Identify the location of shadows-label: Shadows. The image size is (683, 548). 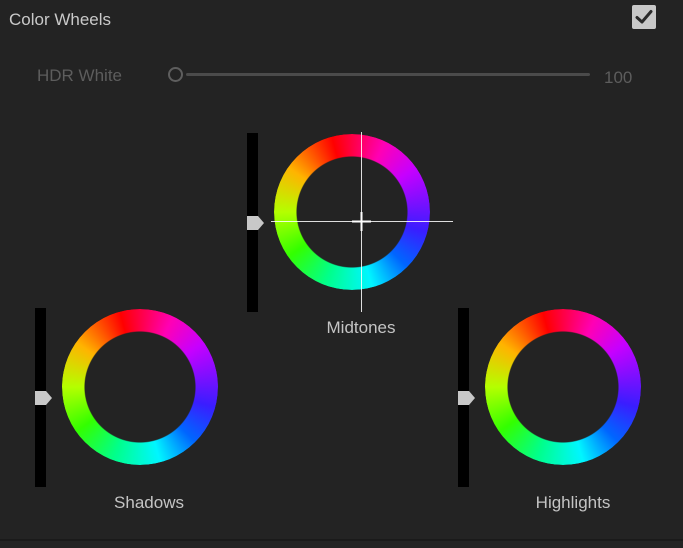
(149, 502).